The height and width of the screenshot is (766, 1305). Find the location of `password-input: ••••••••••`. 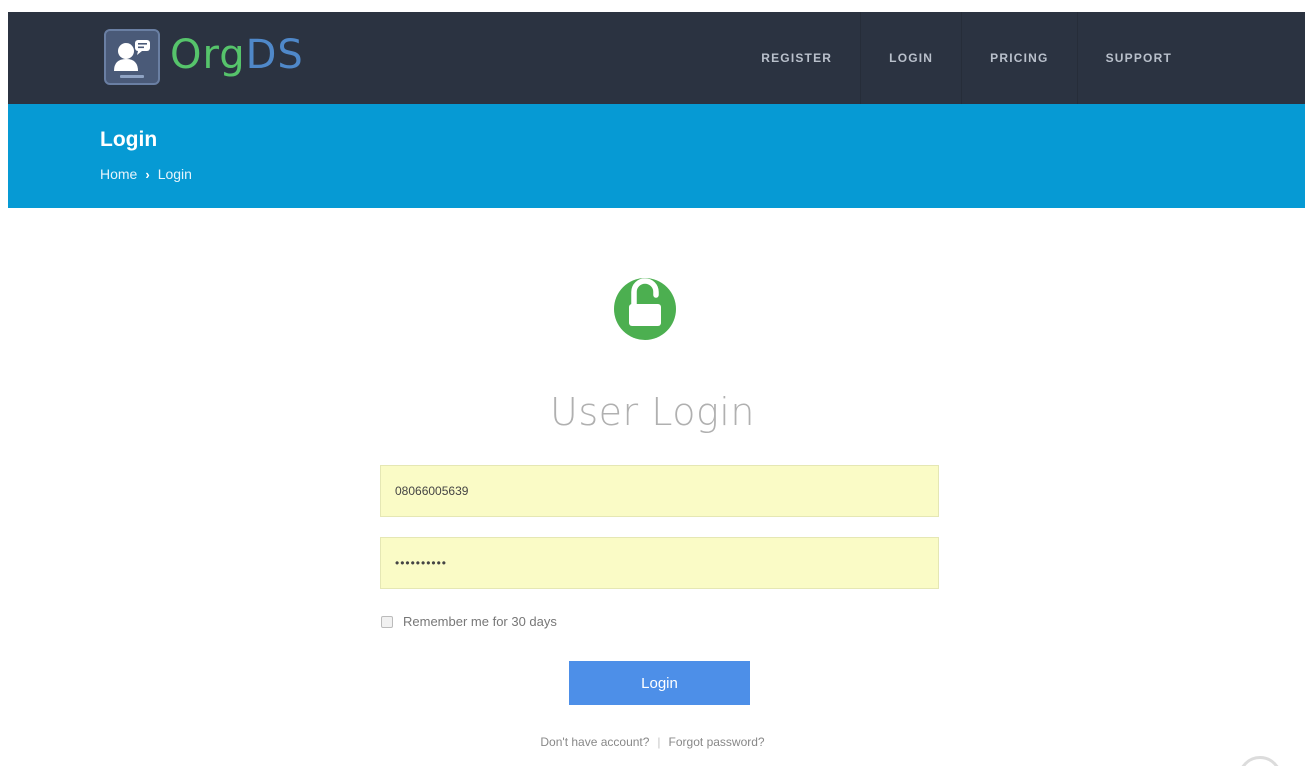

password-input: •••••••••• is located at coordinates (659, 563).